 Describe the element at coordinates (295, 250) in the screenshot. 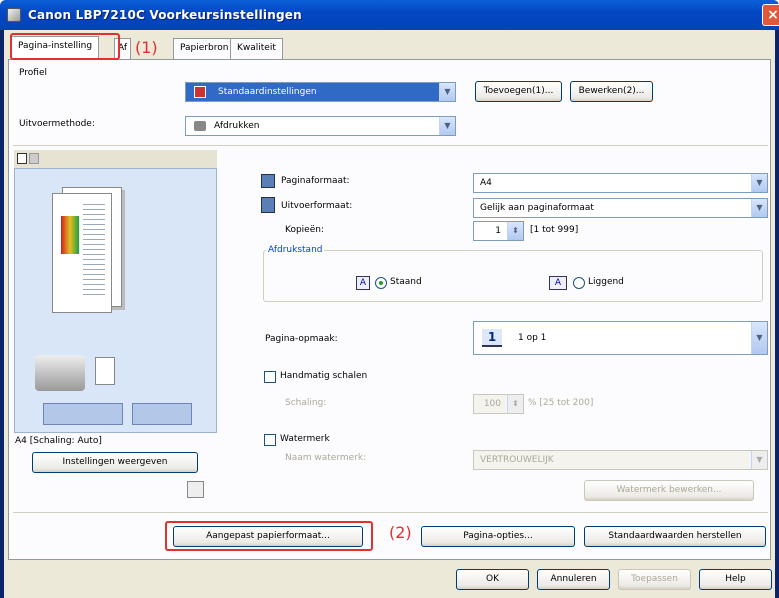

I see `orientation-title: Afdrukstand` at that location.